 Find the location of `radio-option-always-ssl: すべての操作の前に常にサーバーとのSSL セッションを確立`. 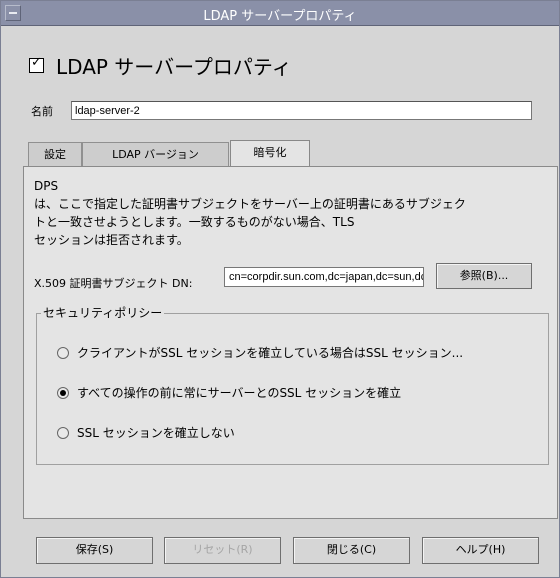

radio-option-always-ssl: すべての操作の前に常にサーバーとのSSL セッションを確立 is located at coordinates (229, 392).